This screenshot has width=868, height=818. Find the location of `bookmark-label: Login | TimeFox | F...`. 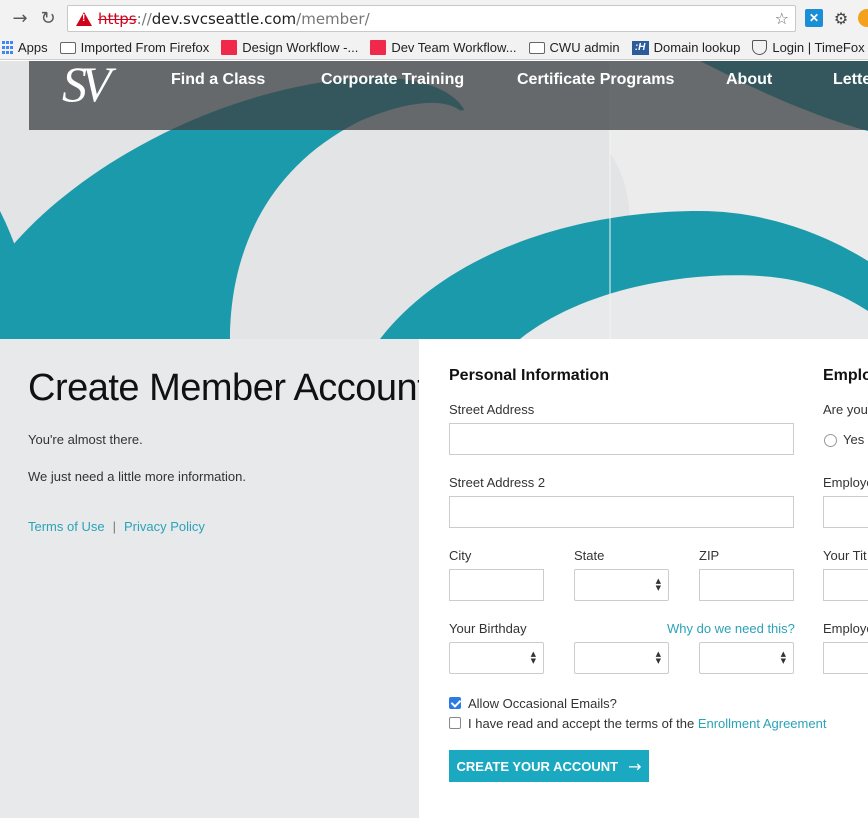

bookmark-label: Login | TimeFox | F... is located at coordinates (820, 47).